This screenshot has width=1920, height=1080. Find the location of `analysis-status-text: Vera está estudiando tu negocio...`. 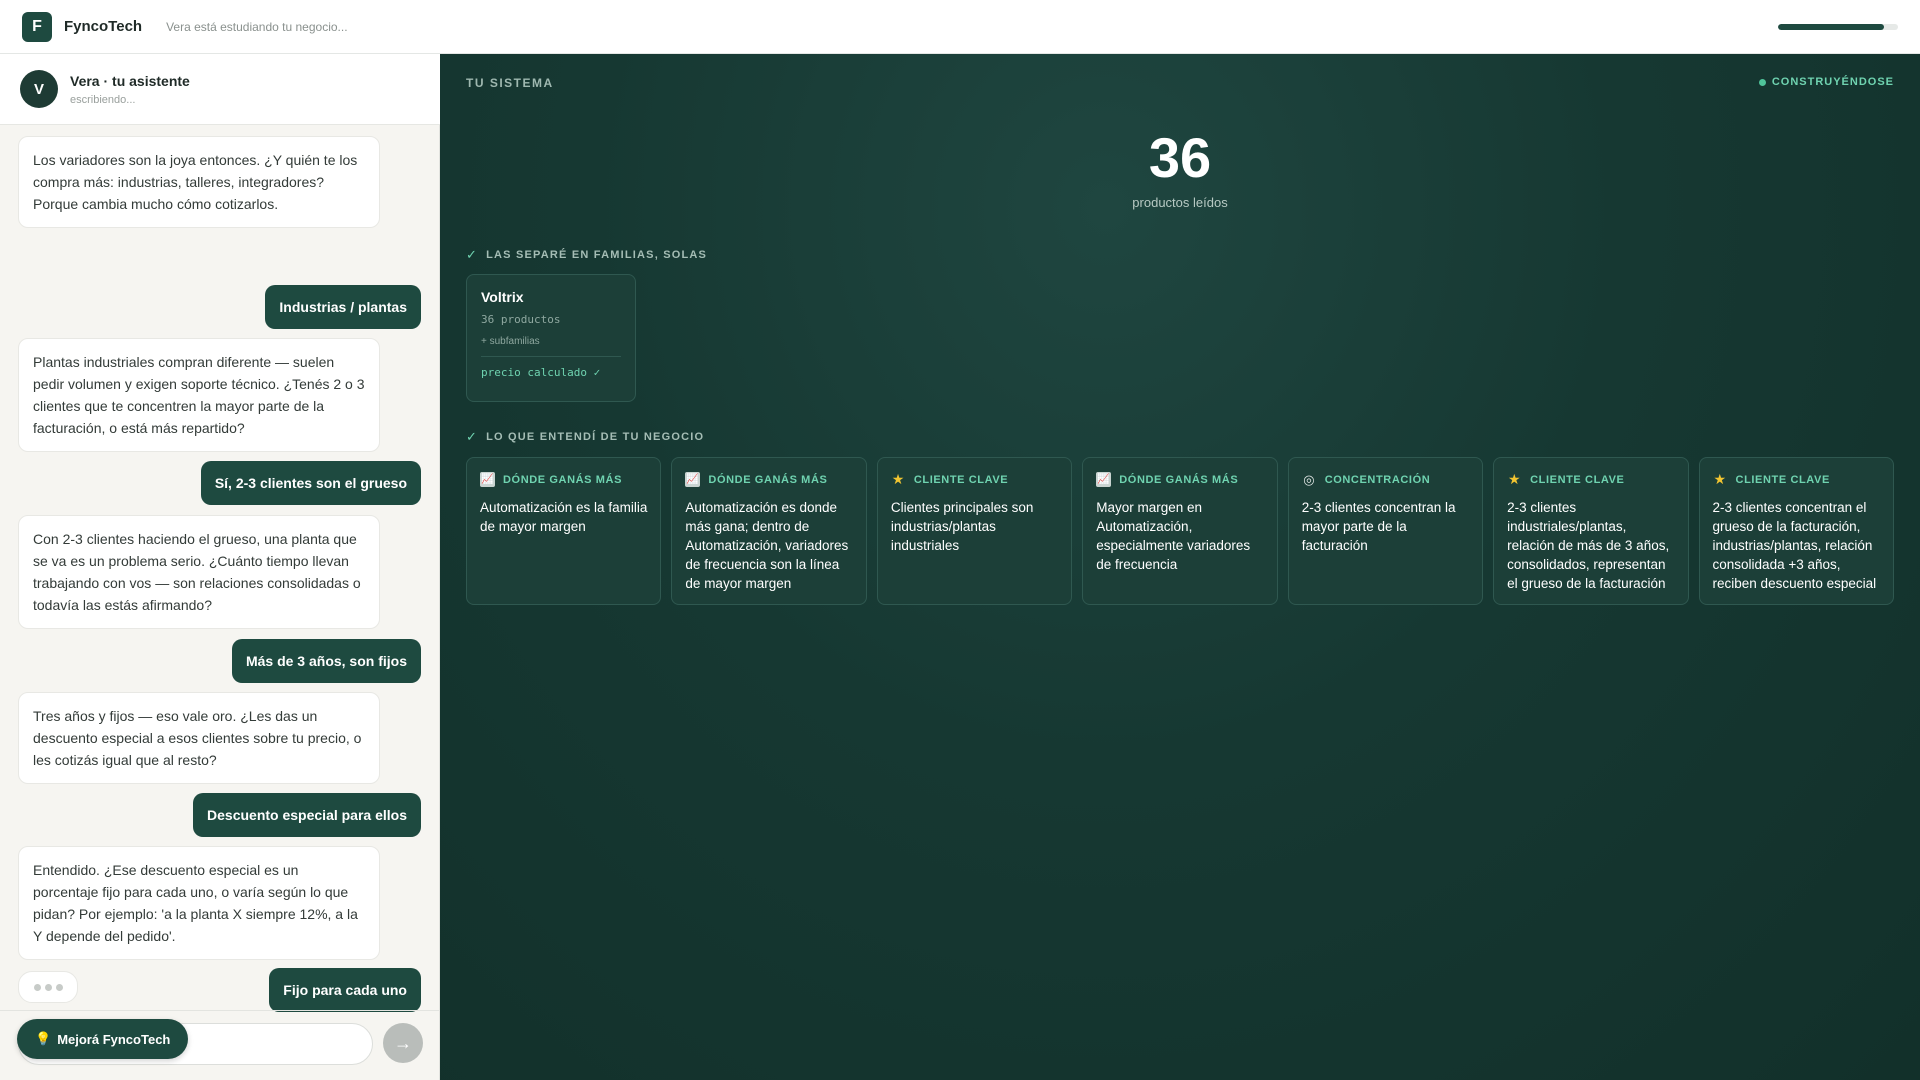

analysis-status-text: Vera está estudiando tu negocio... is located at coordinates (257, 26).